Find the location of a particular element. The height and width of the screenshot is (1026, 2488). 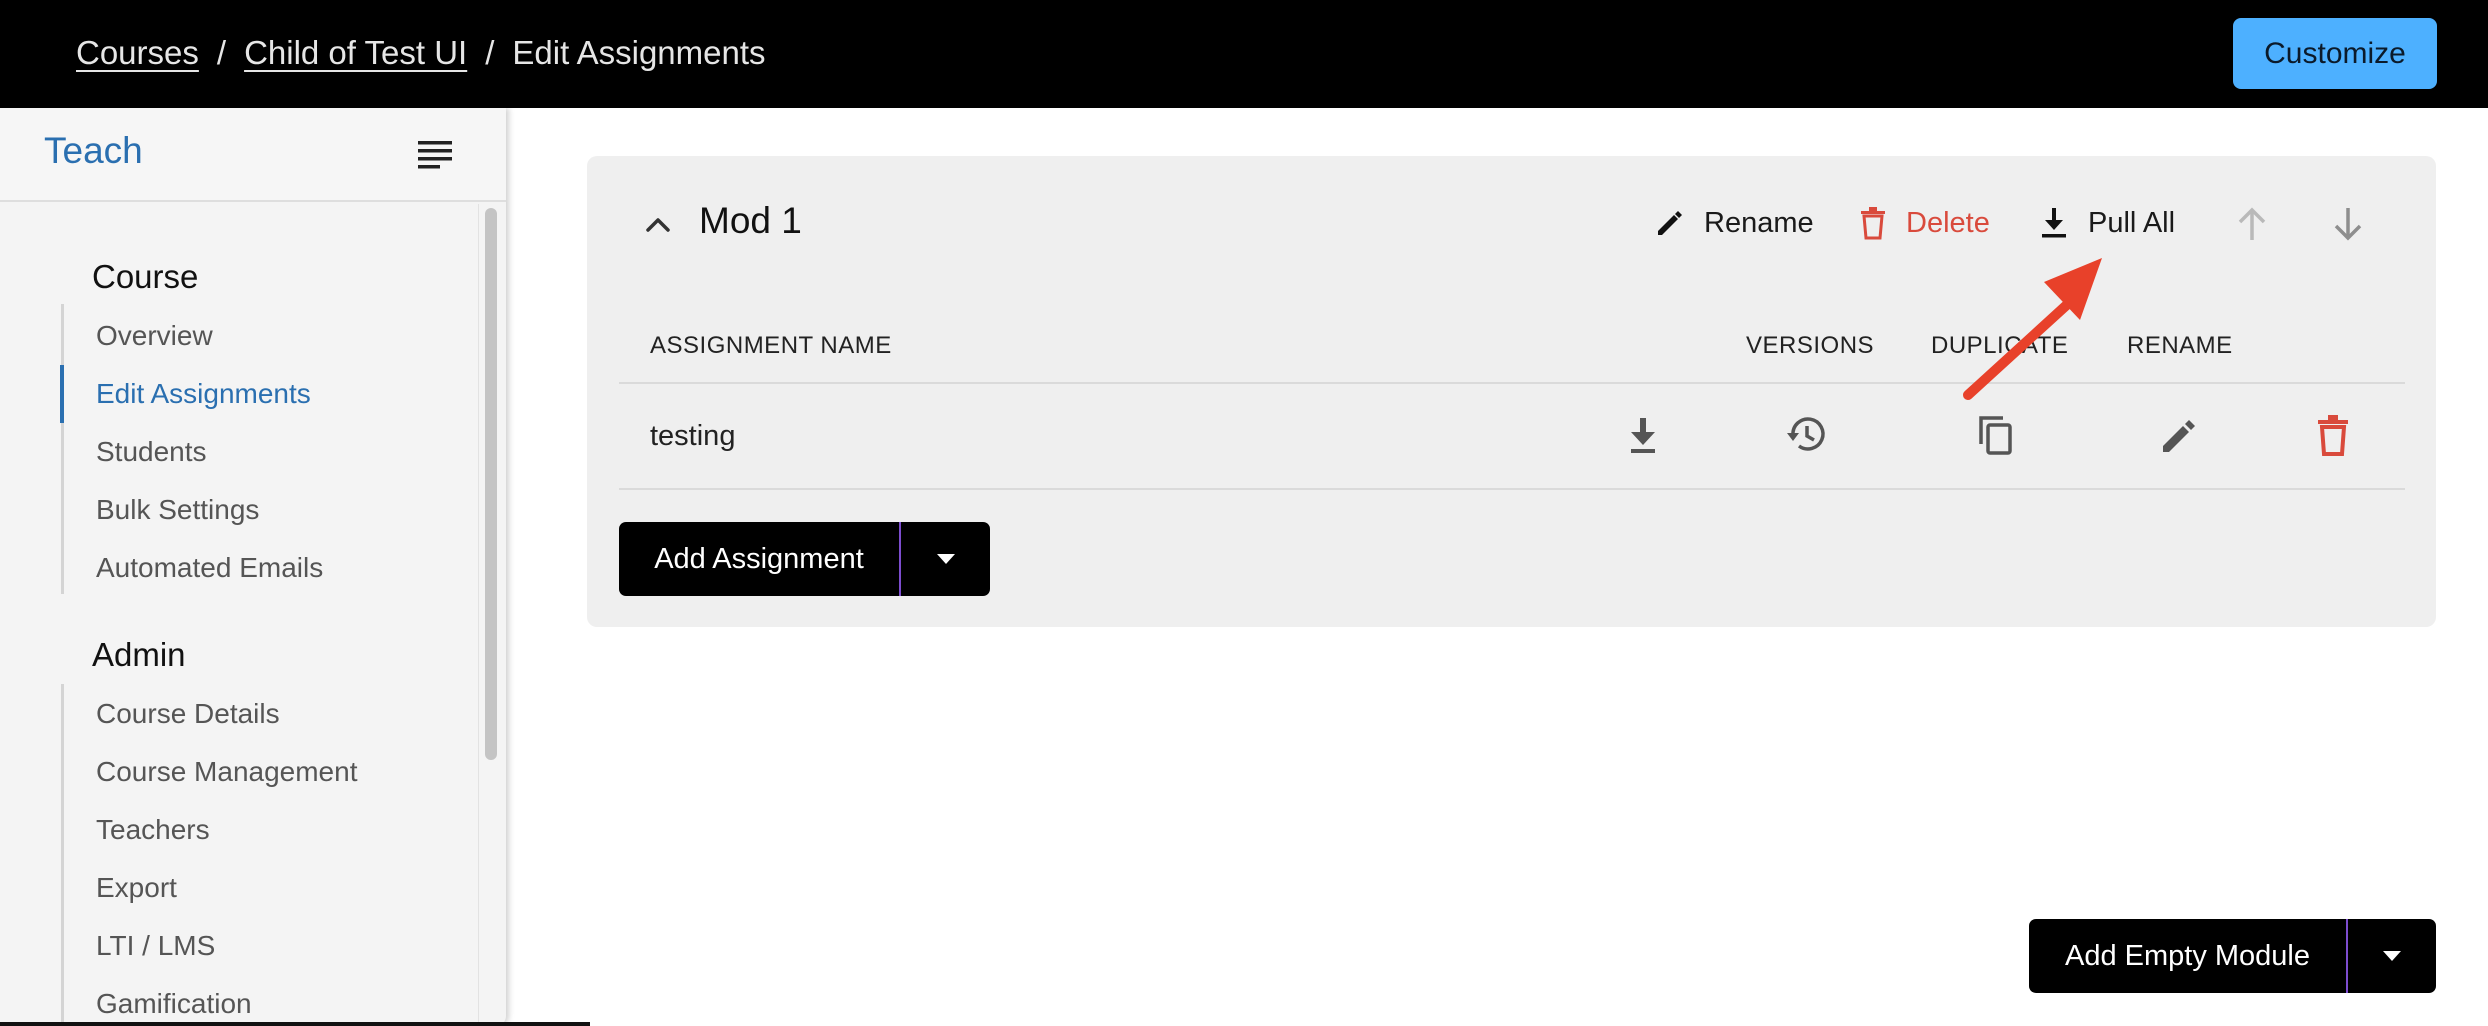

add-assignment-split-button: Add Assignment is located at coordinates (804, 559).